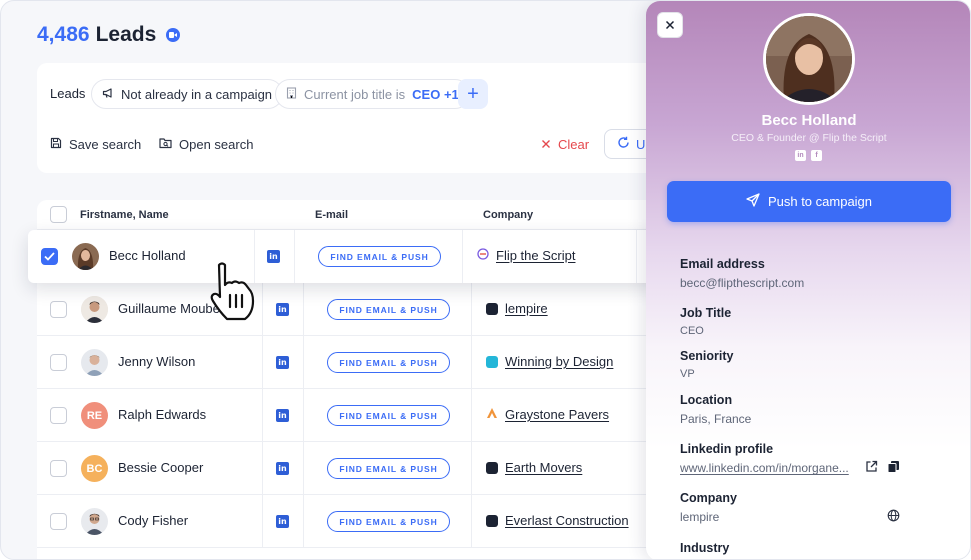 The image size is (971, 560). What do you see at coordinates (473, 94) in the screenshot?
I see `add-filter-button: +` at bounding box center [473, 94].